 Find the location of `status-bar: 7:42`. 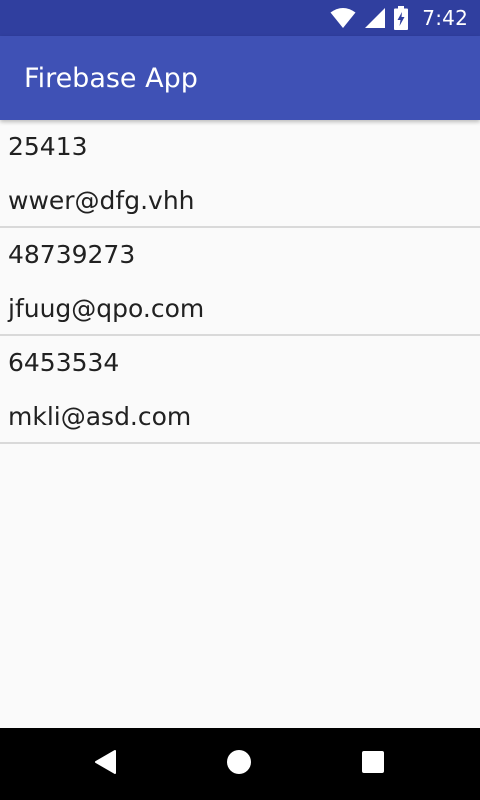

status-bar: 7:42 is located at coordinates (240, 18).